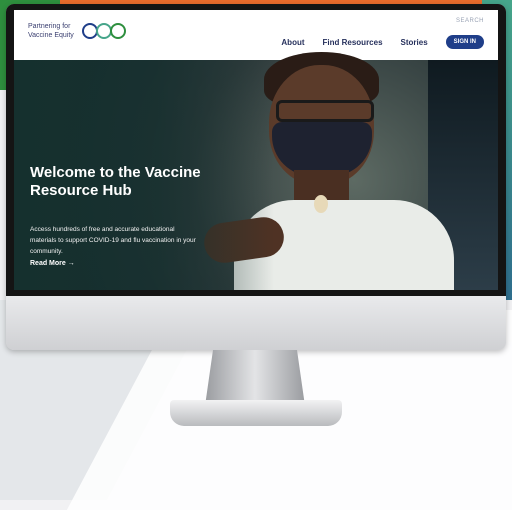  What do you see at coordinates (325, 111) in the screenshot?
I see `hero-photo-glasses` at bounding box center [325, 111].